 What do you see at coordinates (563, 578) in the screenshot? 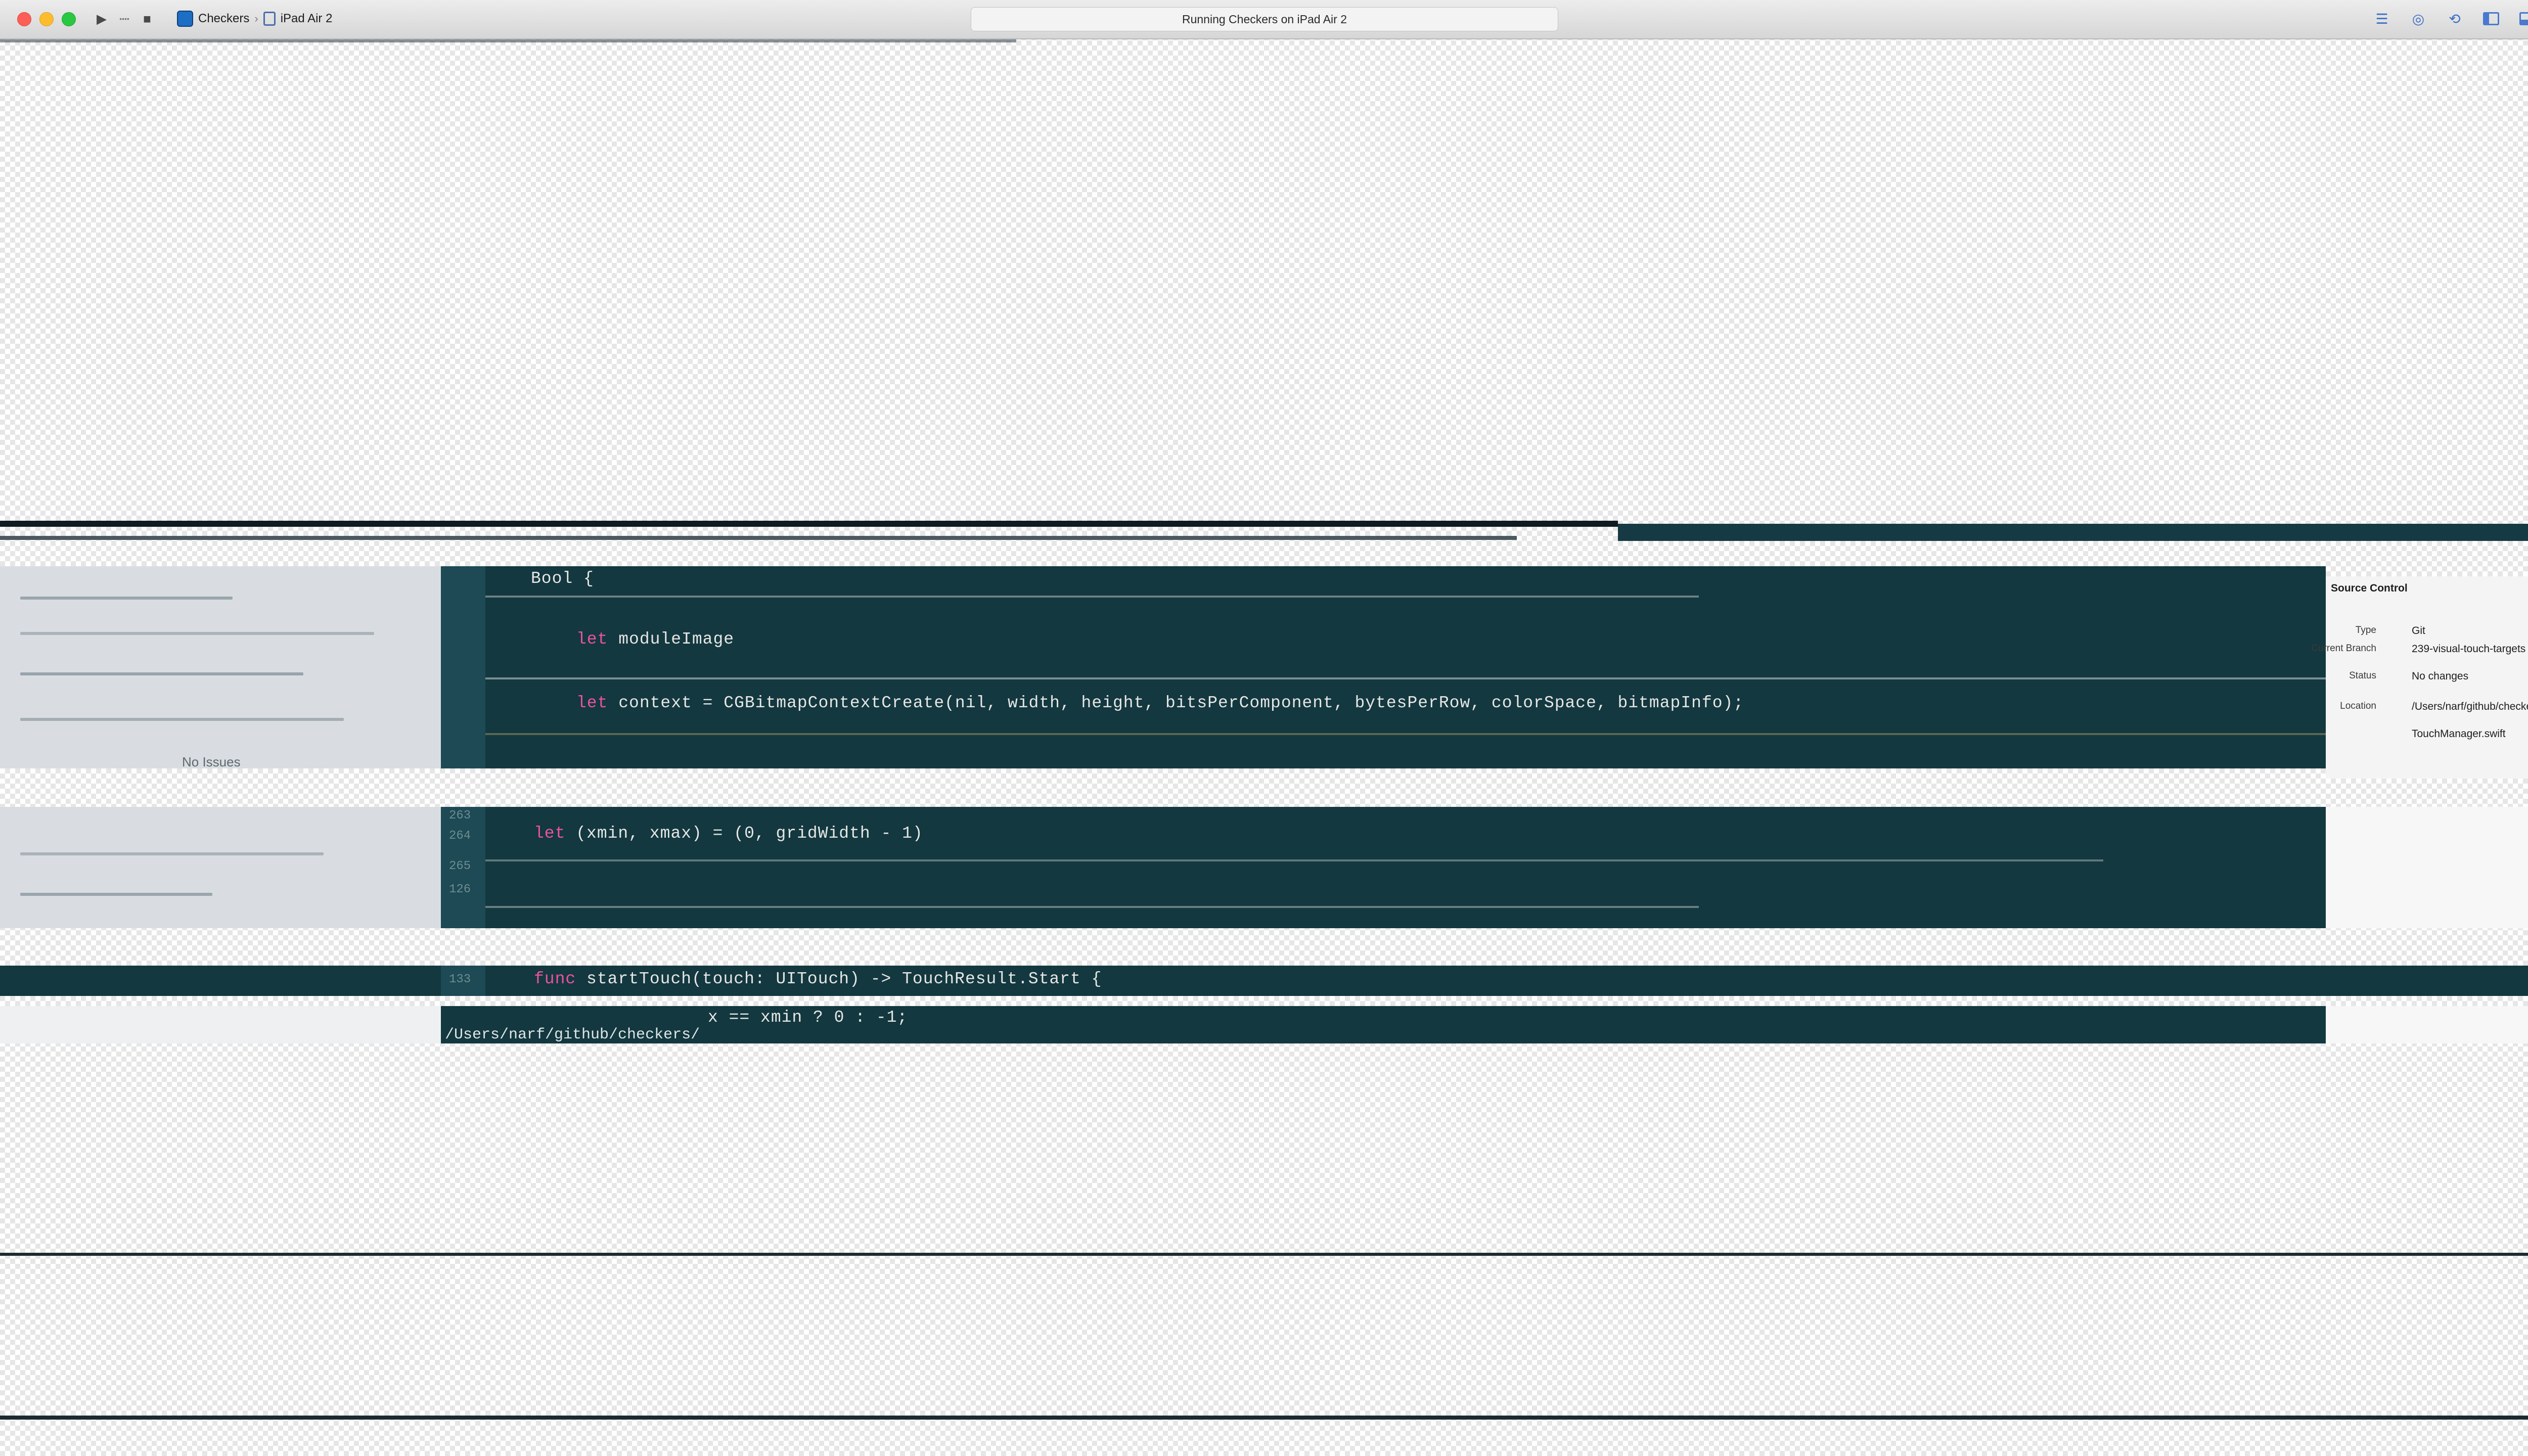
I see `code-line: Bool {` at bounding box center [563, 578].